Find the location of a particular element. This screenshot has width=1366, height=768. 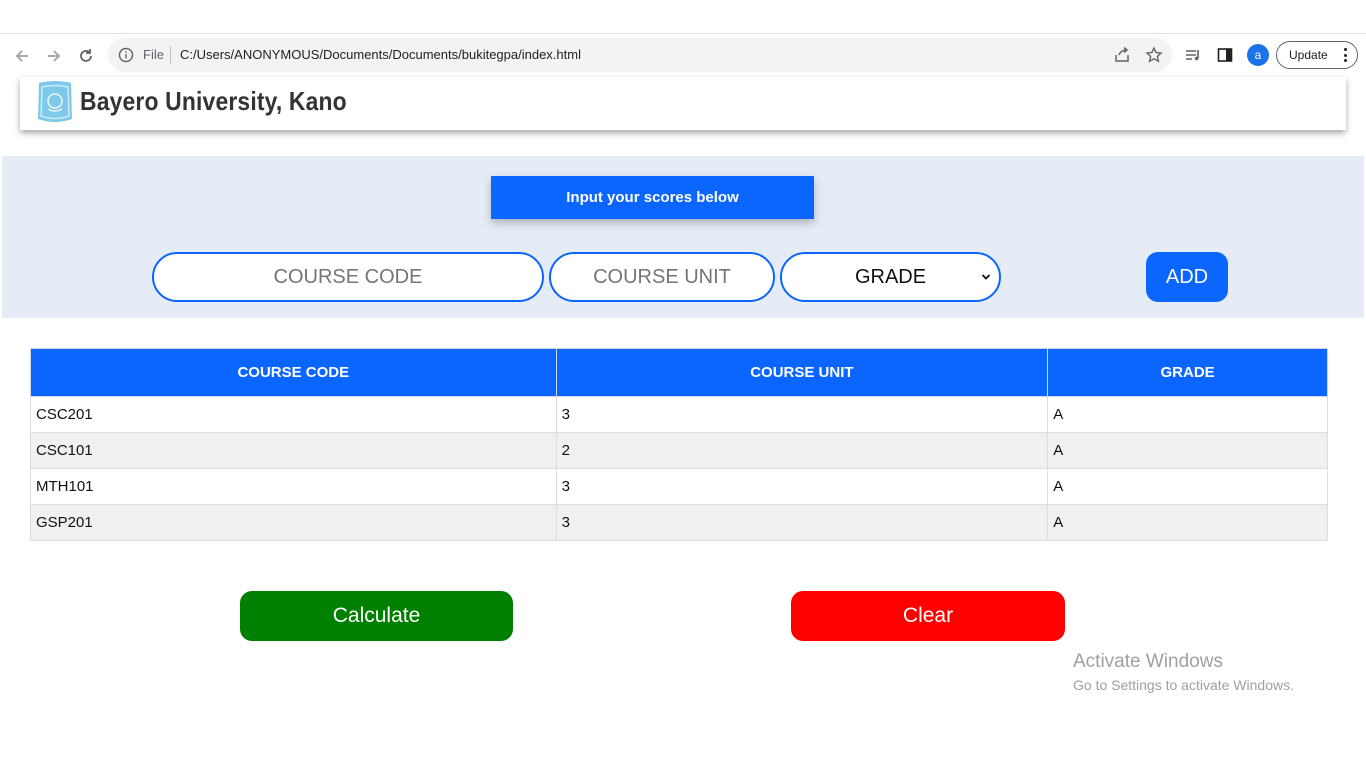

side-panel-icon is located at coordinates (1225, 55).